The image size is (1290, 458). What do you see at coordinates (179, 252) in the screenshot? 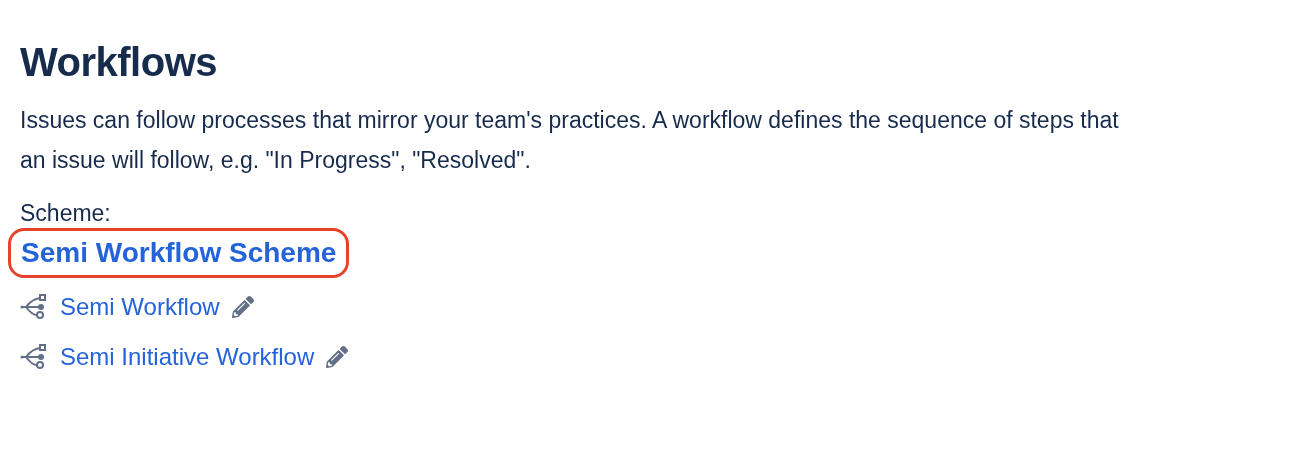
I see `scheme-link: Semi Workflow Scheme` at bounding box center [179, 252].